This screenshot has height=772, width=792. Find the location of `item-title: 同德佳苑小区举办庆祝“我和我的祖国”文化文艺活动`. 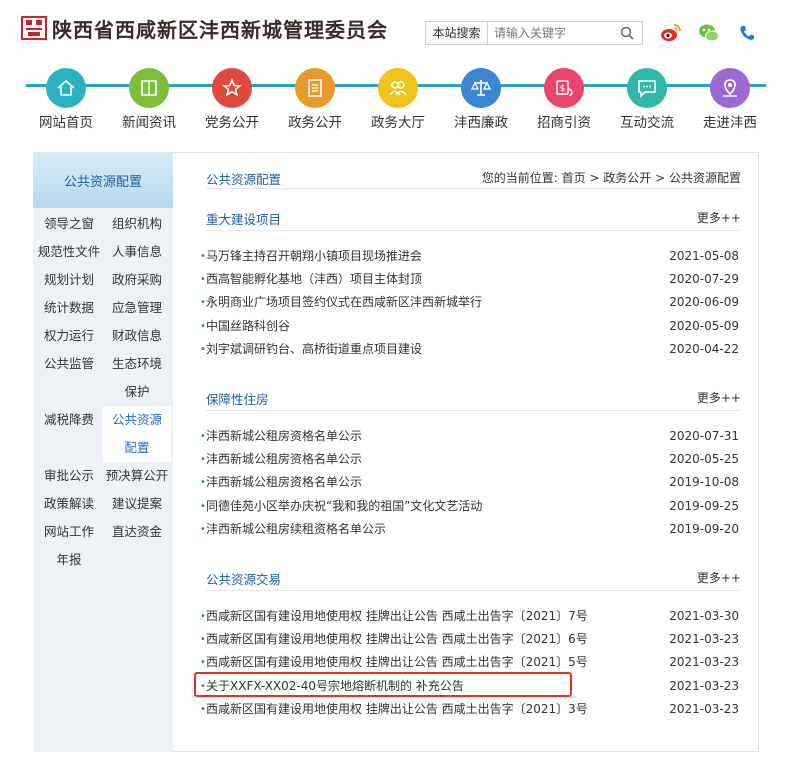

item-title: 同德佳苑小区举办庆祝“我和我的祖国”文化文艺活动 is located at coordinates (344, 506).